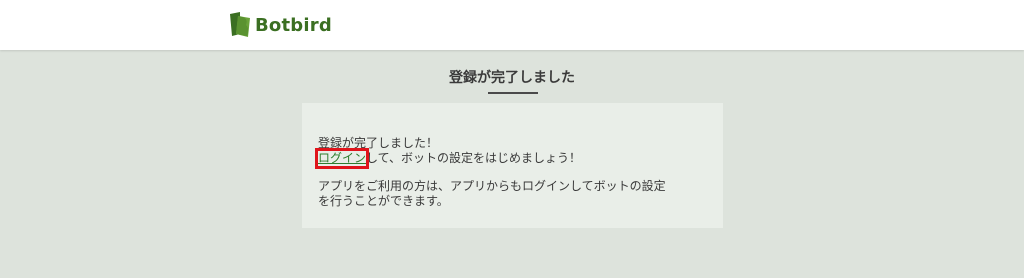  I want to click on logo-text: Botbird, so click(293, 25).